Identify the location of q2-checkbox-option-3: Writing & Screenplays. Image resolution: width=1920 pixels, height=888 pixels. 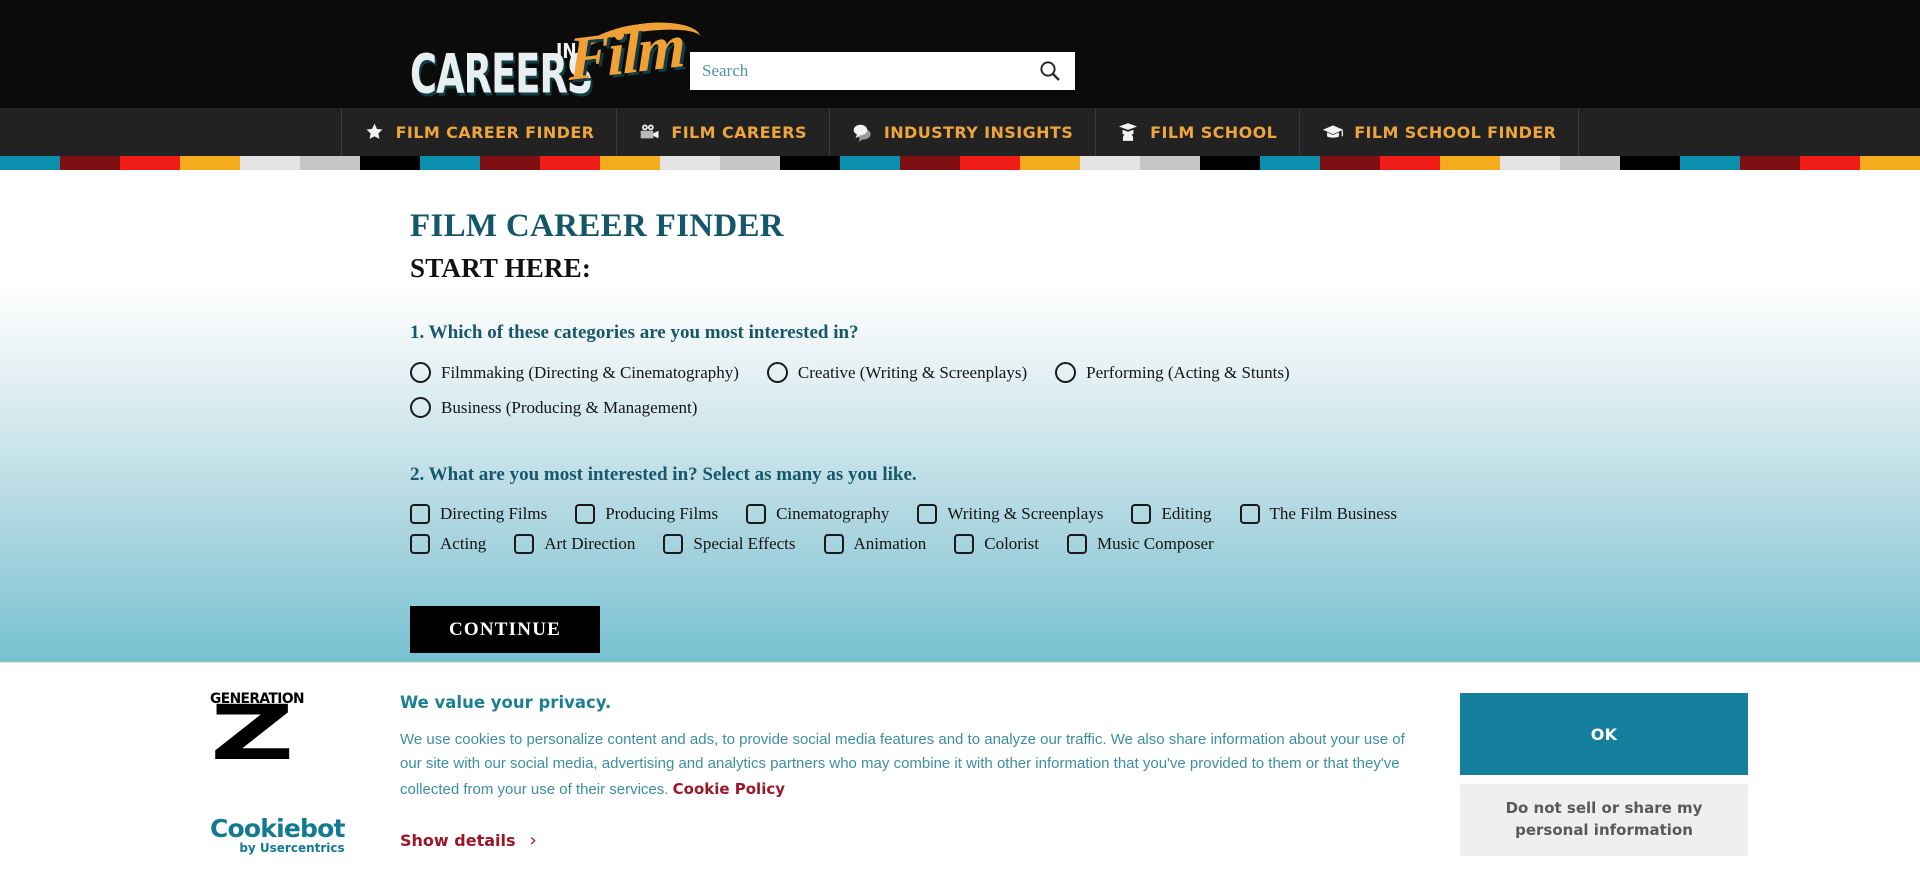
(1010, 514).